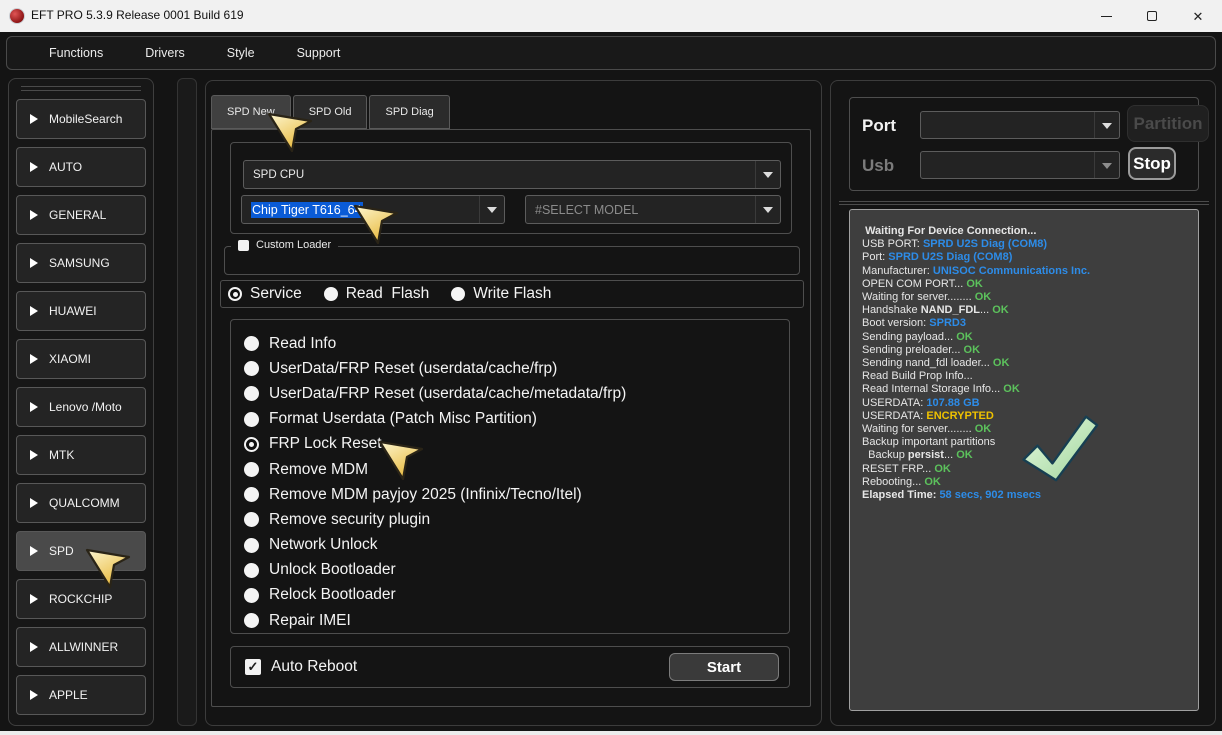 Image resolution: width=1222 pixels, height=735 pixels. Describe the element at coordinates (1007, 125) in the screenshot. I see `port-dropdown-value` at that location.